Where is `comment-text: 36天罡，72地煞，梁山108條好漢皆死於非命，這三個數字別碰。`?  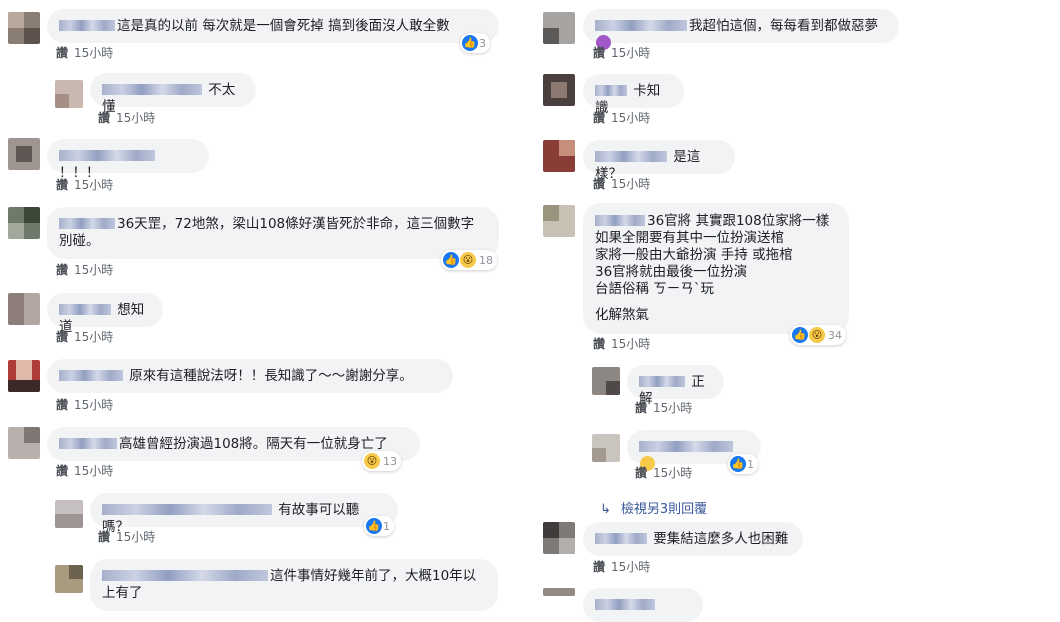 comment-text: 36天罡，72地煞，梁山108條好漢皆死於非命，這三個數字別碰。 is located at coordinates (267, 232).